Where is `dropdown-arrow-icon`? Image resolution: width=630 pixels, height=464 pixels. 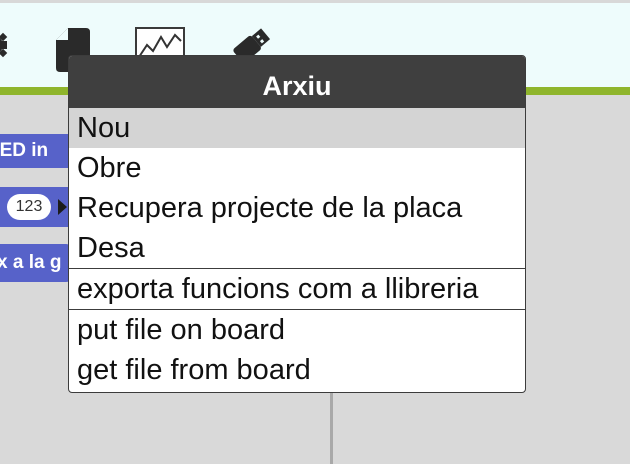 dropdown-arrow-icon is located at coordinates (62, 207).